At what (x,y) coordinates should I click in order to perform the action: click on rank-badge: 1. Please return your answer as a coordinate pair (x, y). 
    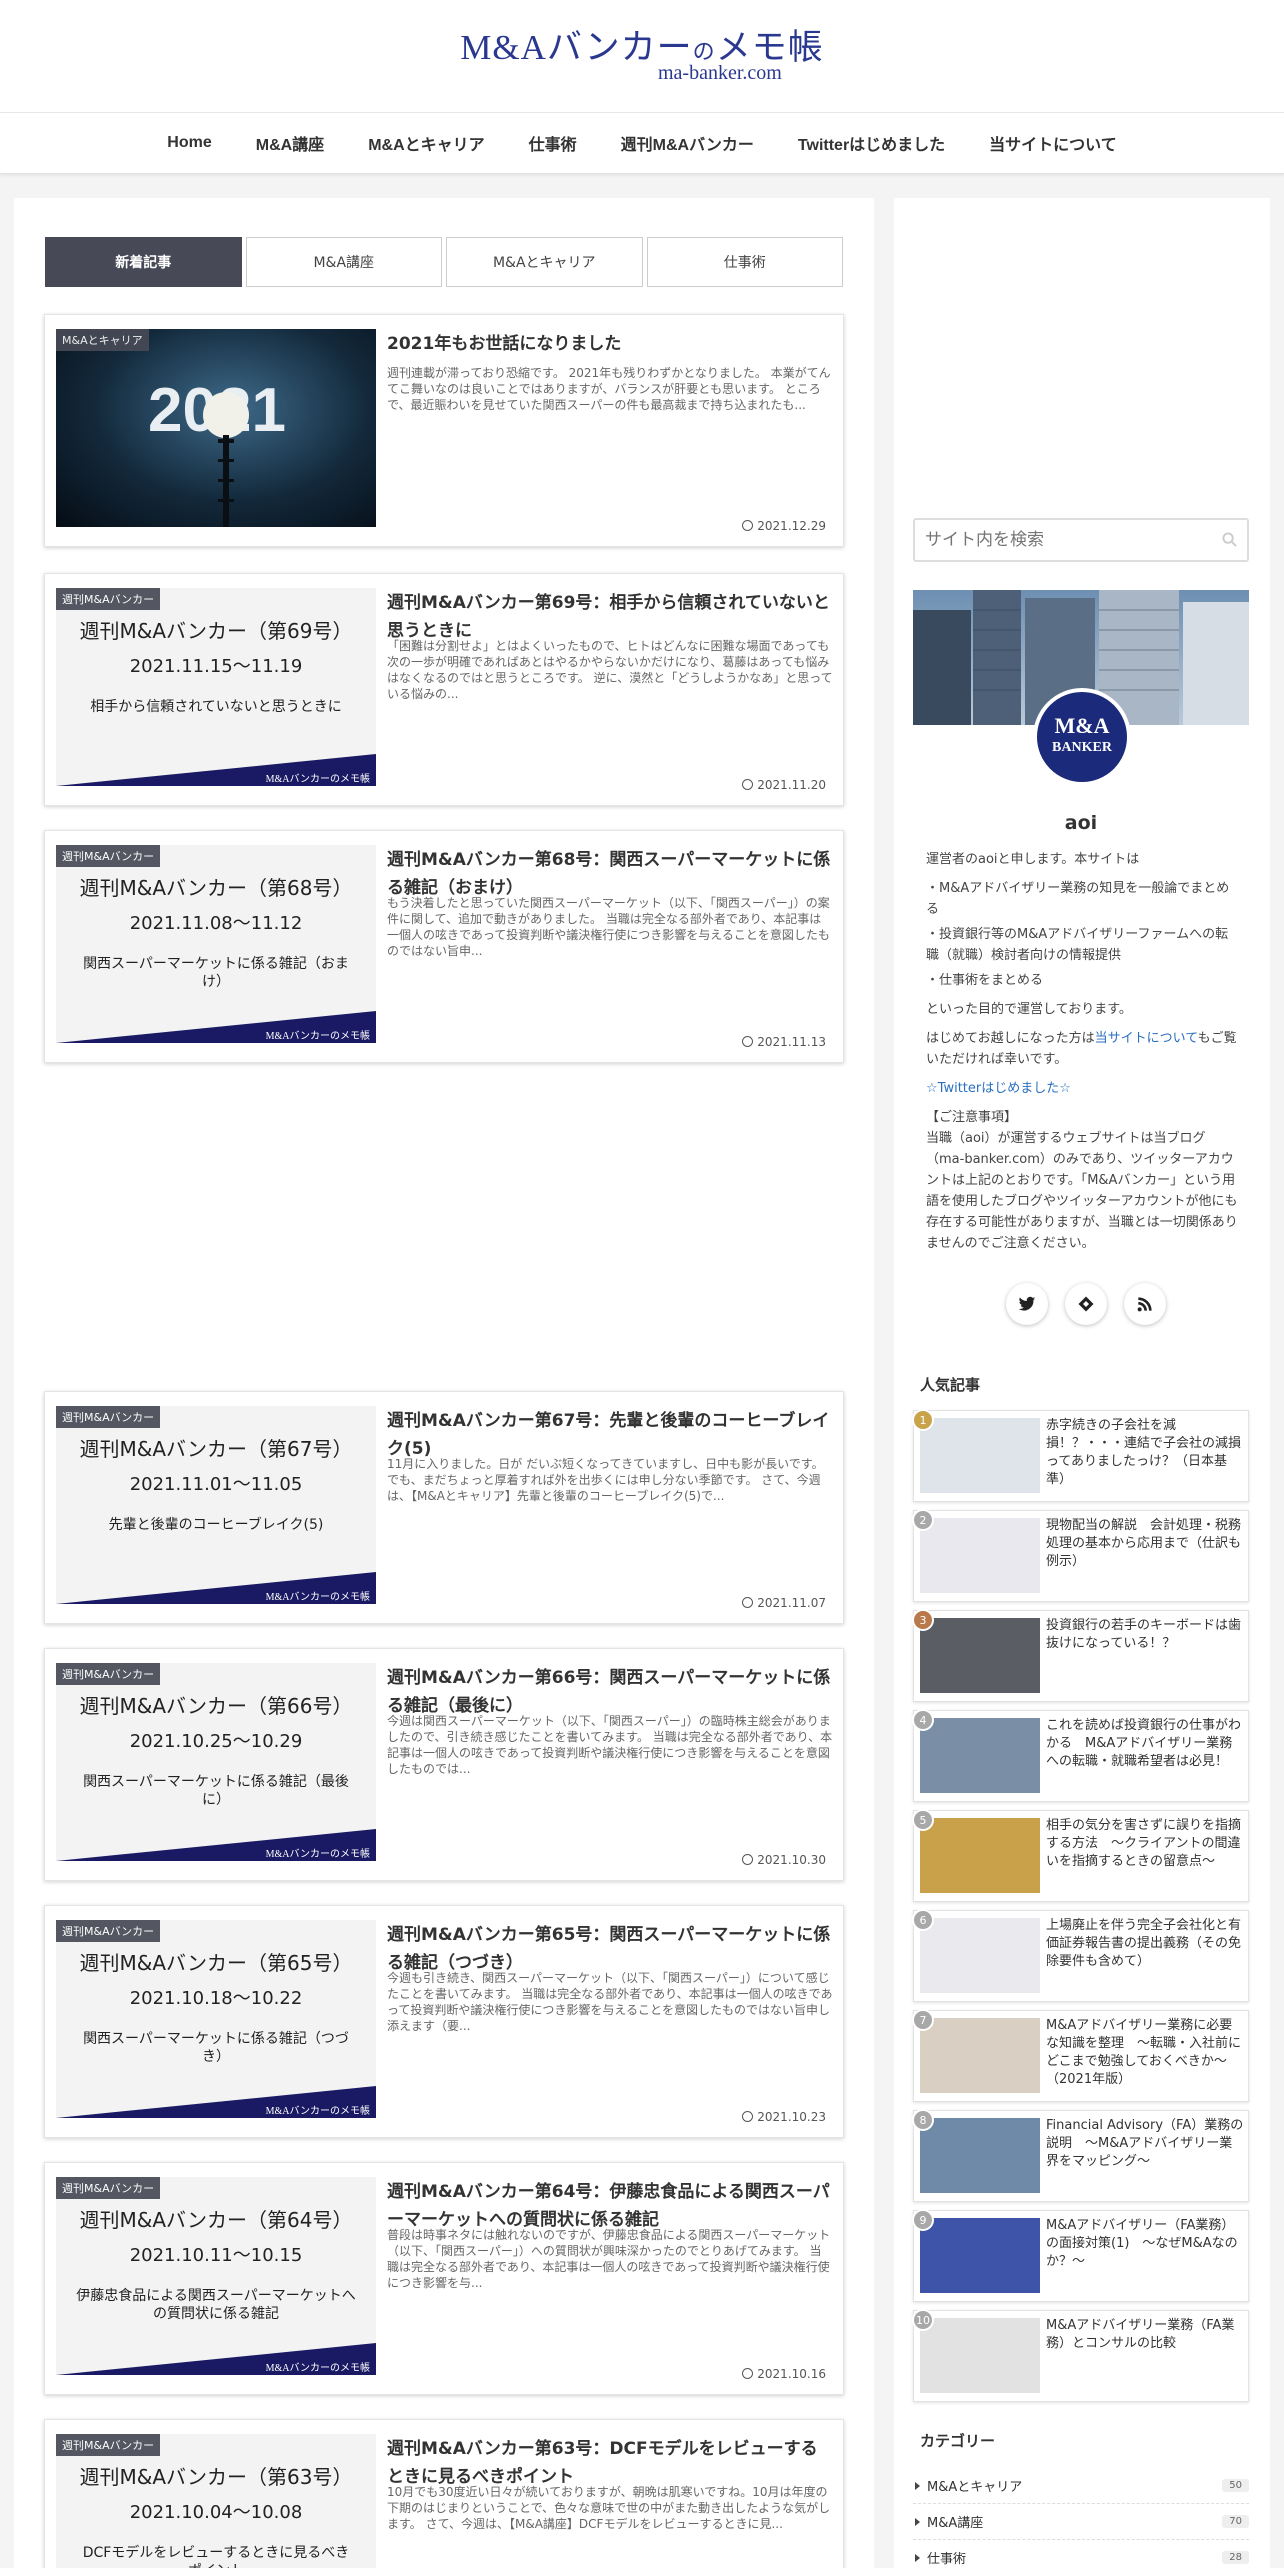
    Looking at the image, I should click on (923, 1420).